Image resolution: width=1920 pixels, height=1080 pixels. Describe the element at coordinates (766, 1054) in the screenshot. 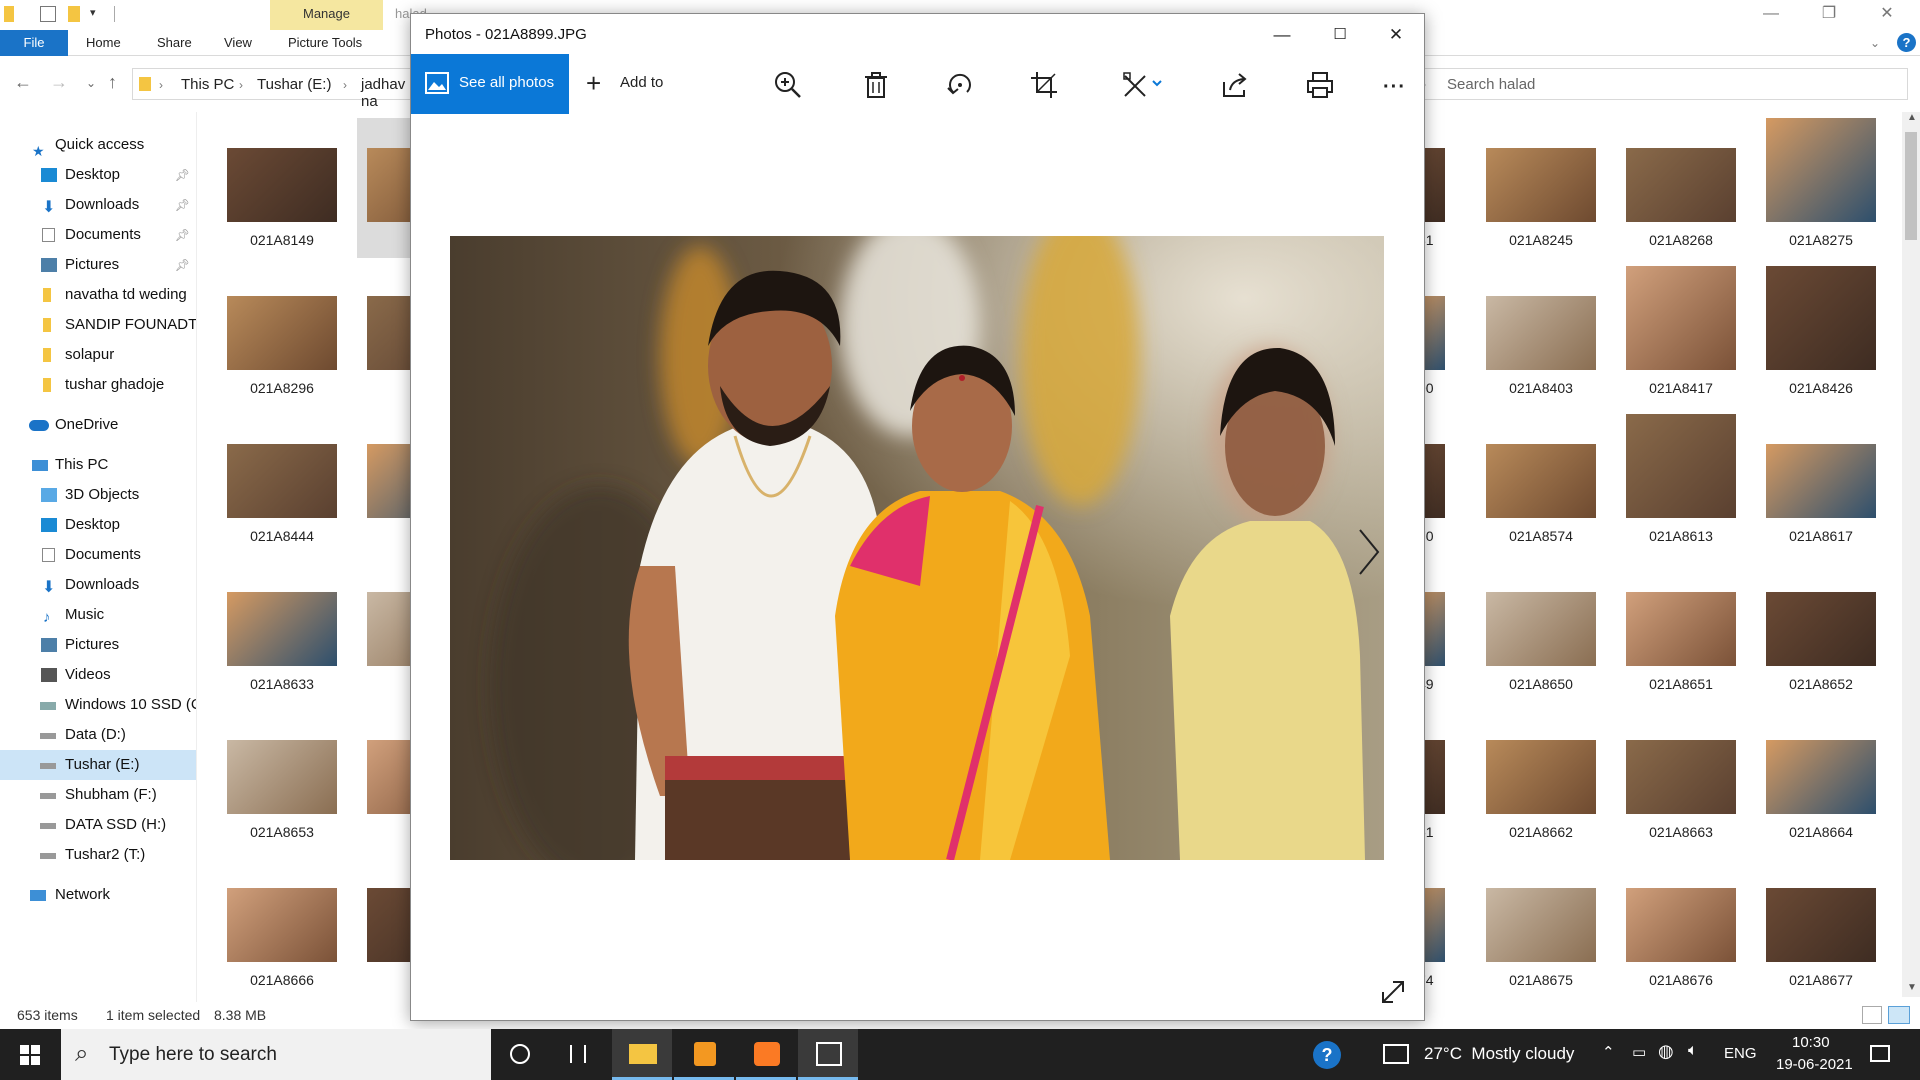

I see `xampp-taskbar-icon` at that location.